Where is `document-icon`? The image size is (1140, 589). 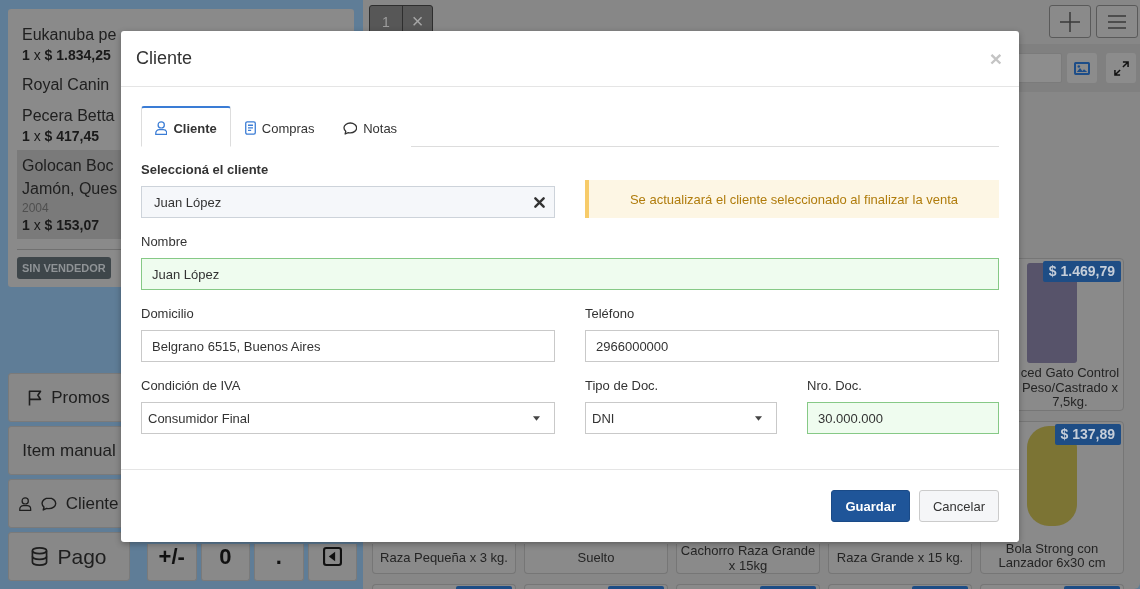
document-icon is located at coordinates (250, 128).